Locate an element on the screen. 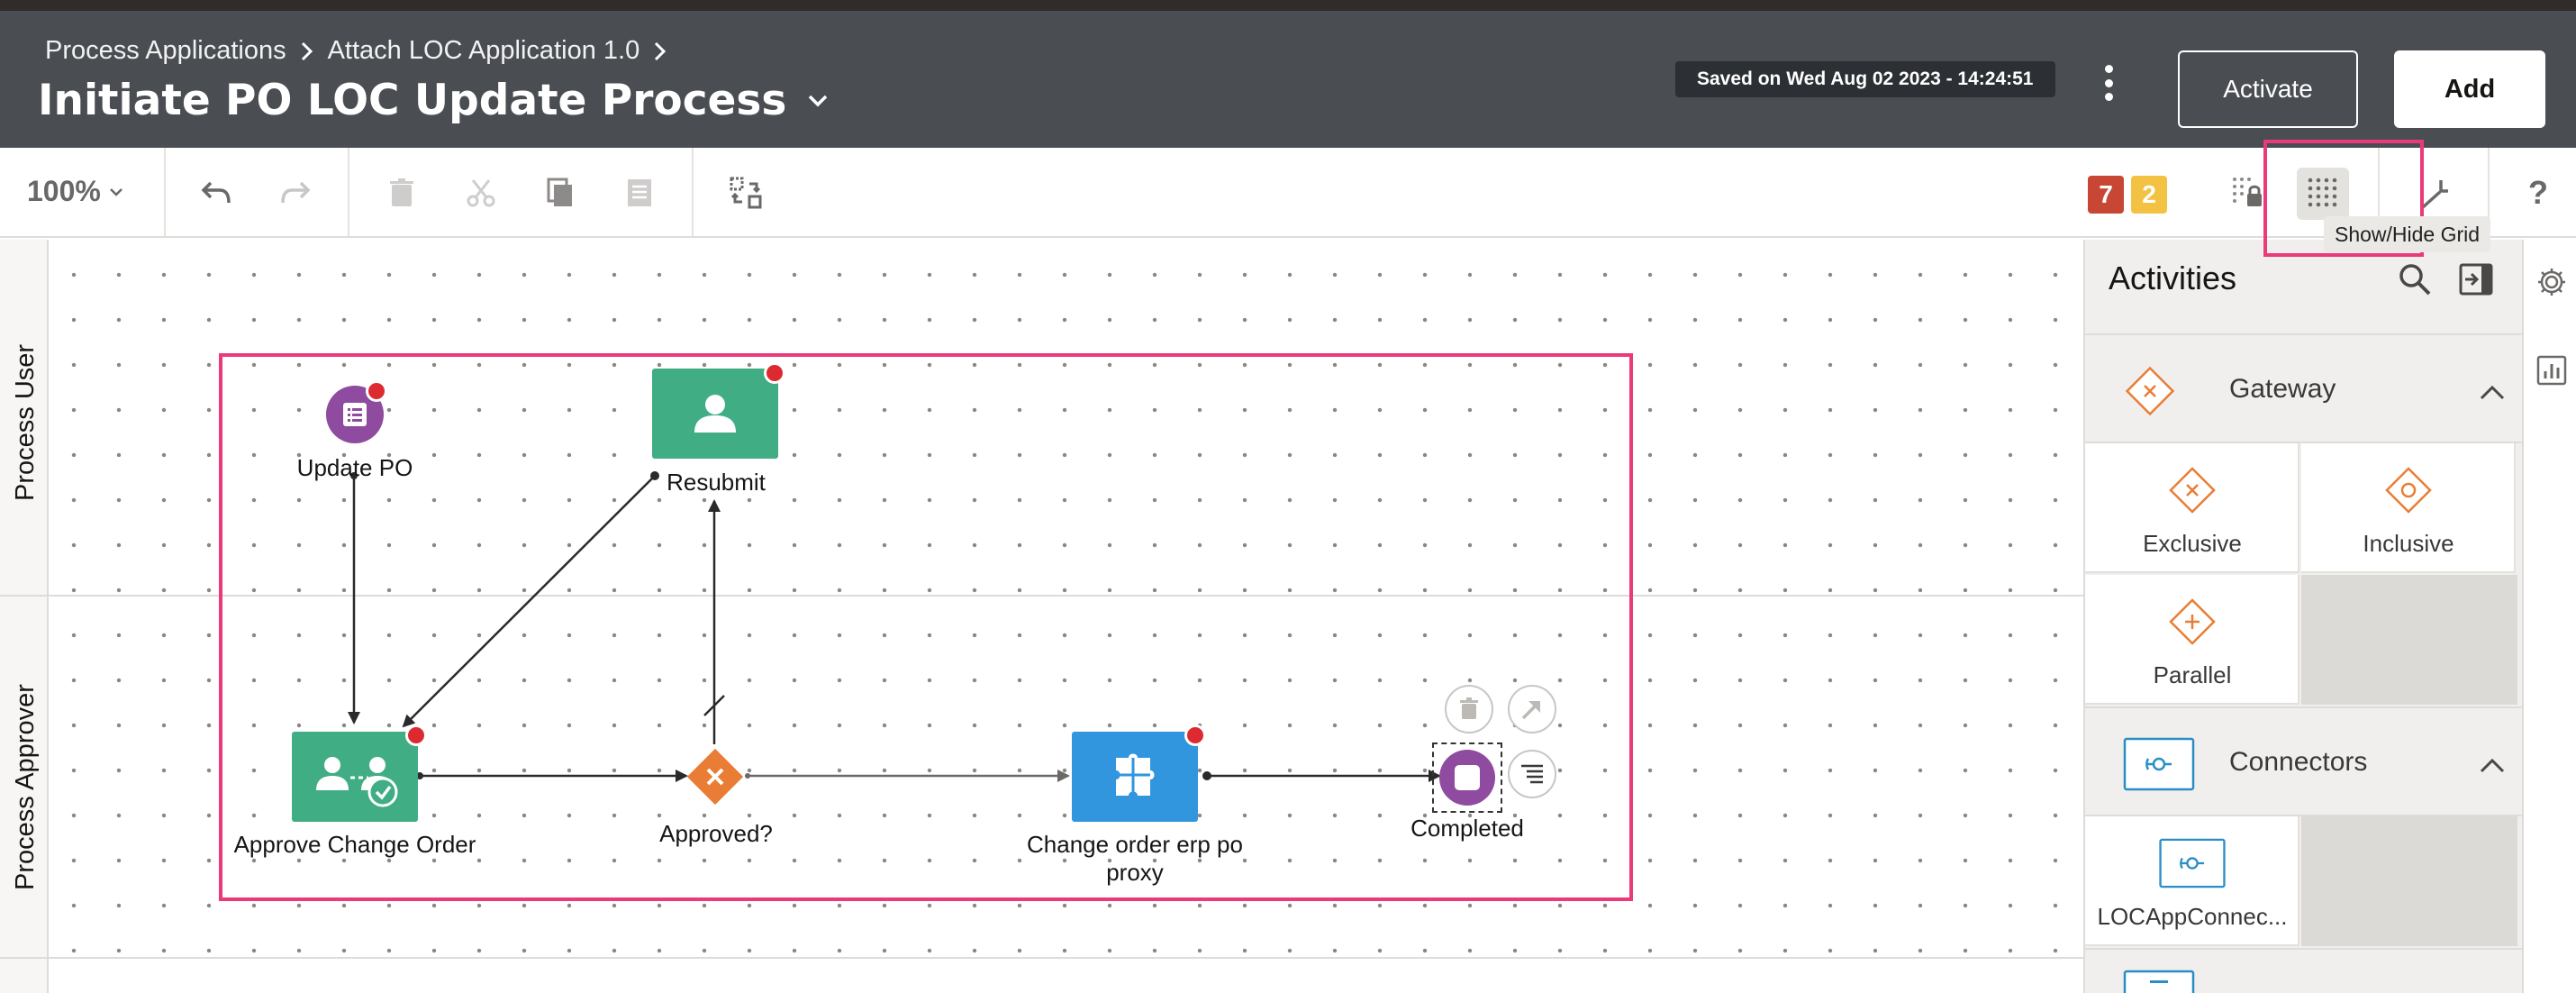  gateway-approved is located at coordinates (715, 779).